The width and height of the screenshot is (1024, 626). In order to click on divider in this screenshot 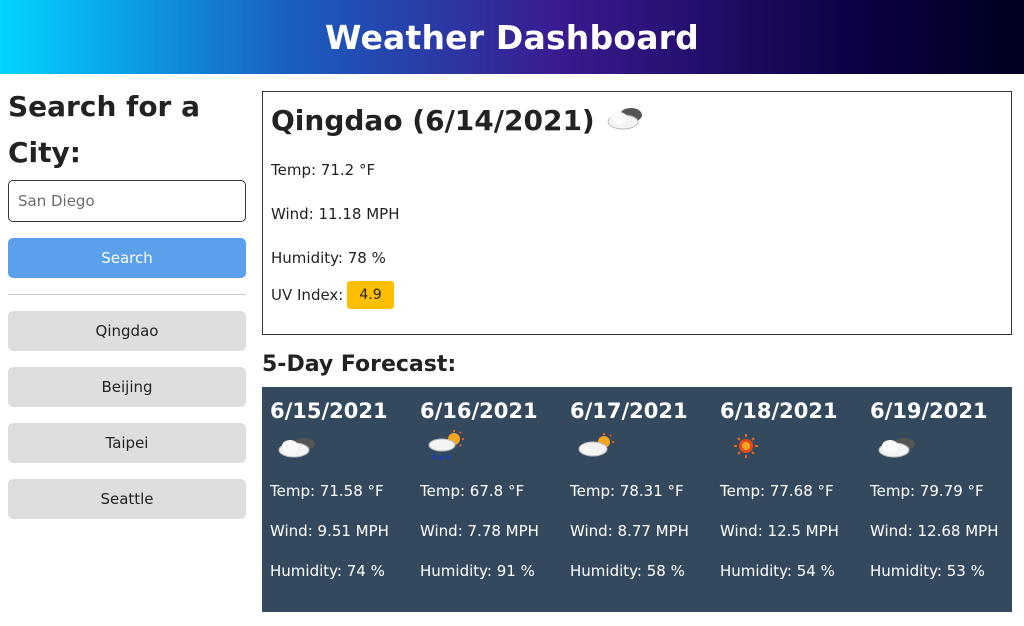, I will do `click(127, 294)`.